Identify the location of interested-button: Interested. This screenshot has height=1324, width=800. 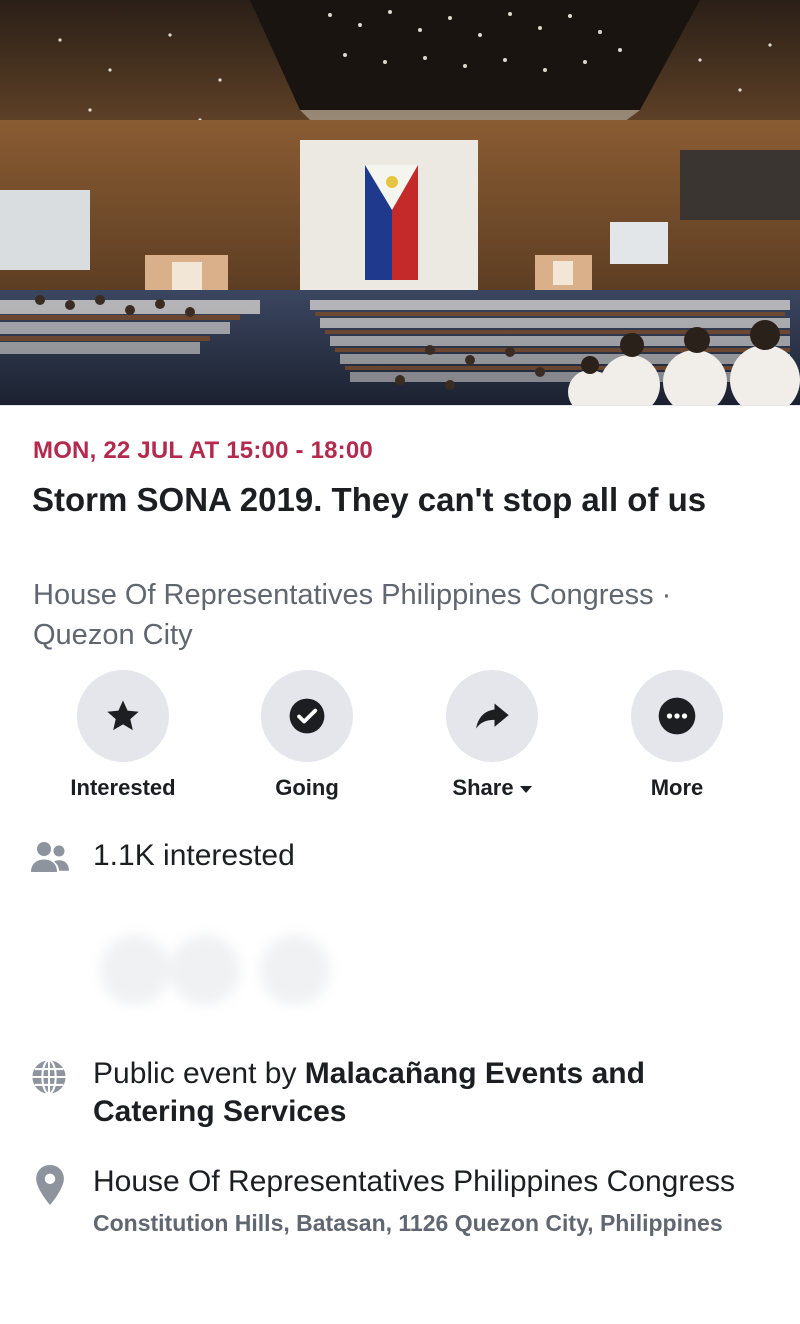
(123, 740).